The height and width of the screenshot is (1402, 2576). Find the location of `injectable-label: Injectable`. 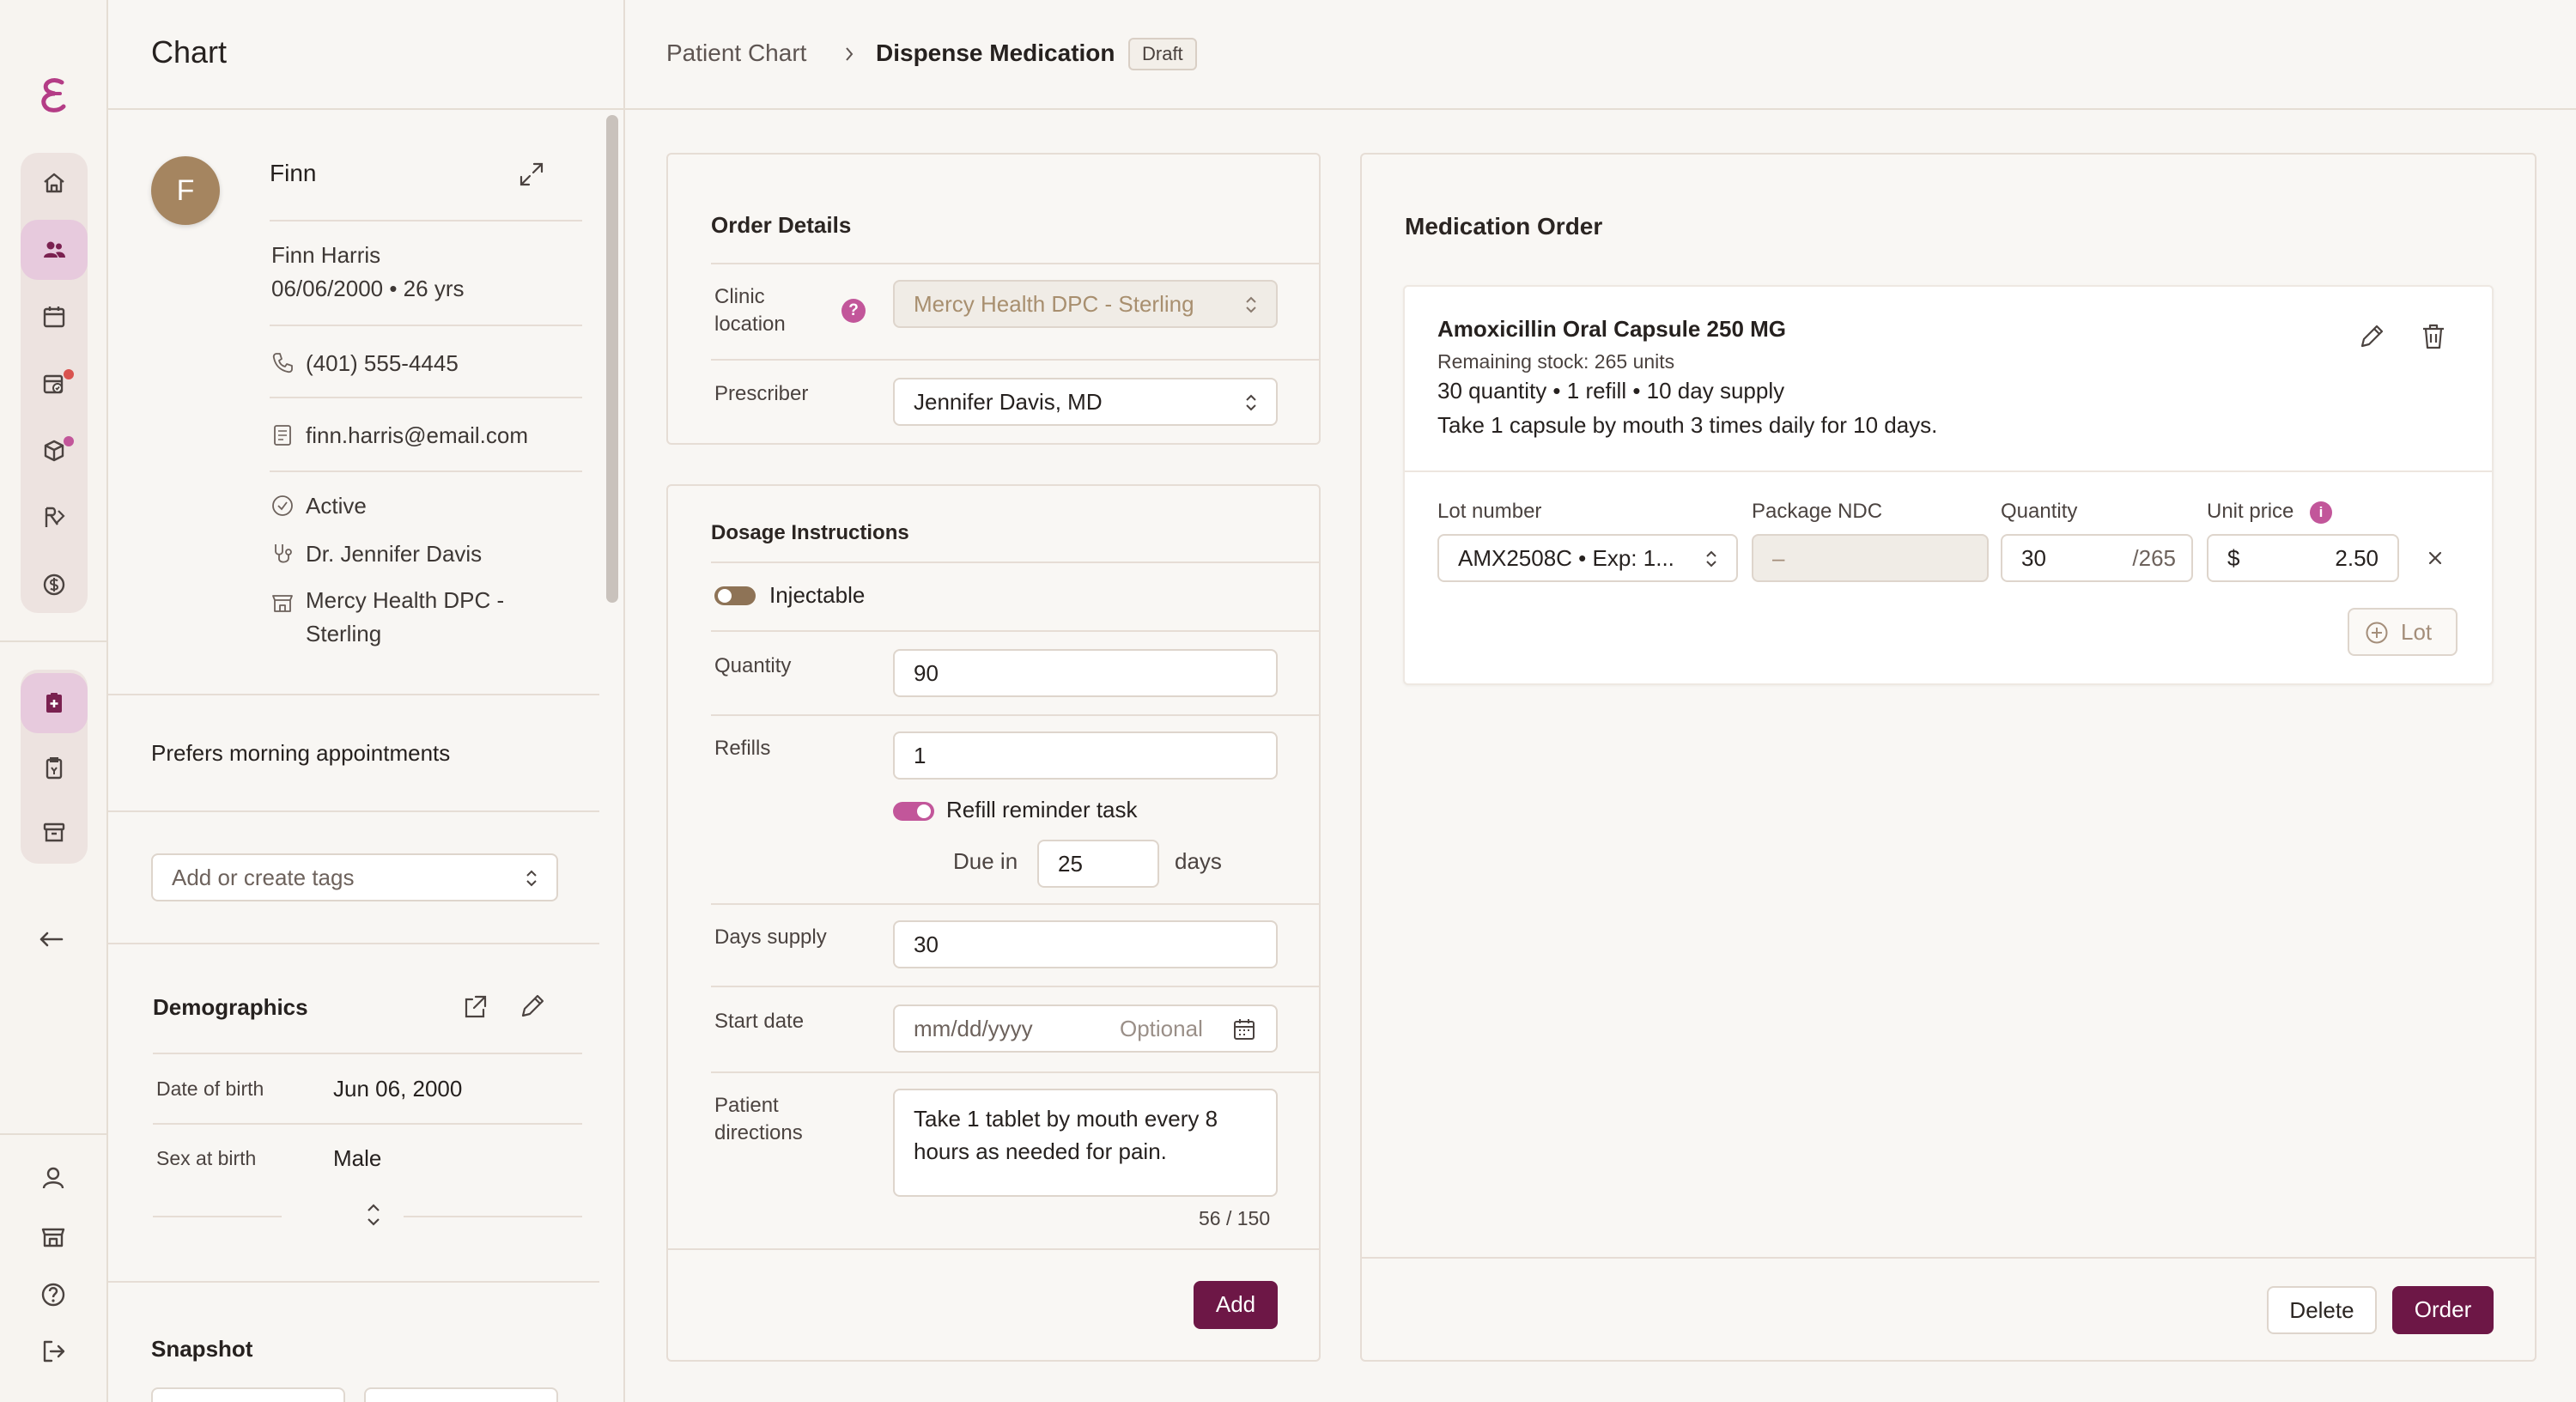

injectable-label: Injectable is located at coordinates (817, 595).